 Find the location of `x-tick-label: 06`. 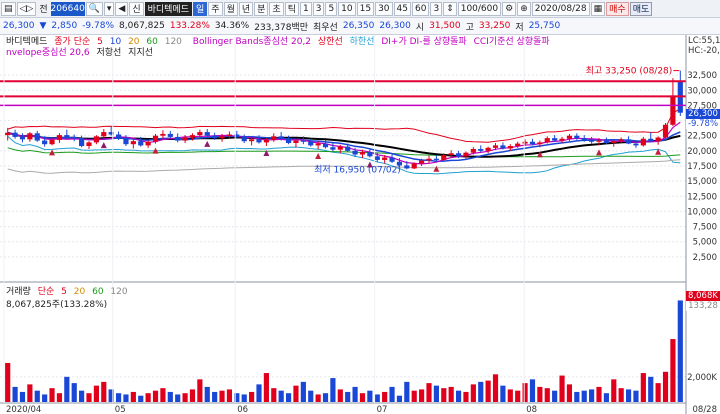

x-tick-label: 06 is located at coordinates (242, 409).